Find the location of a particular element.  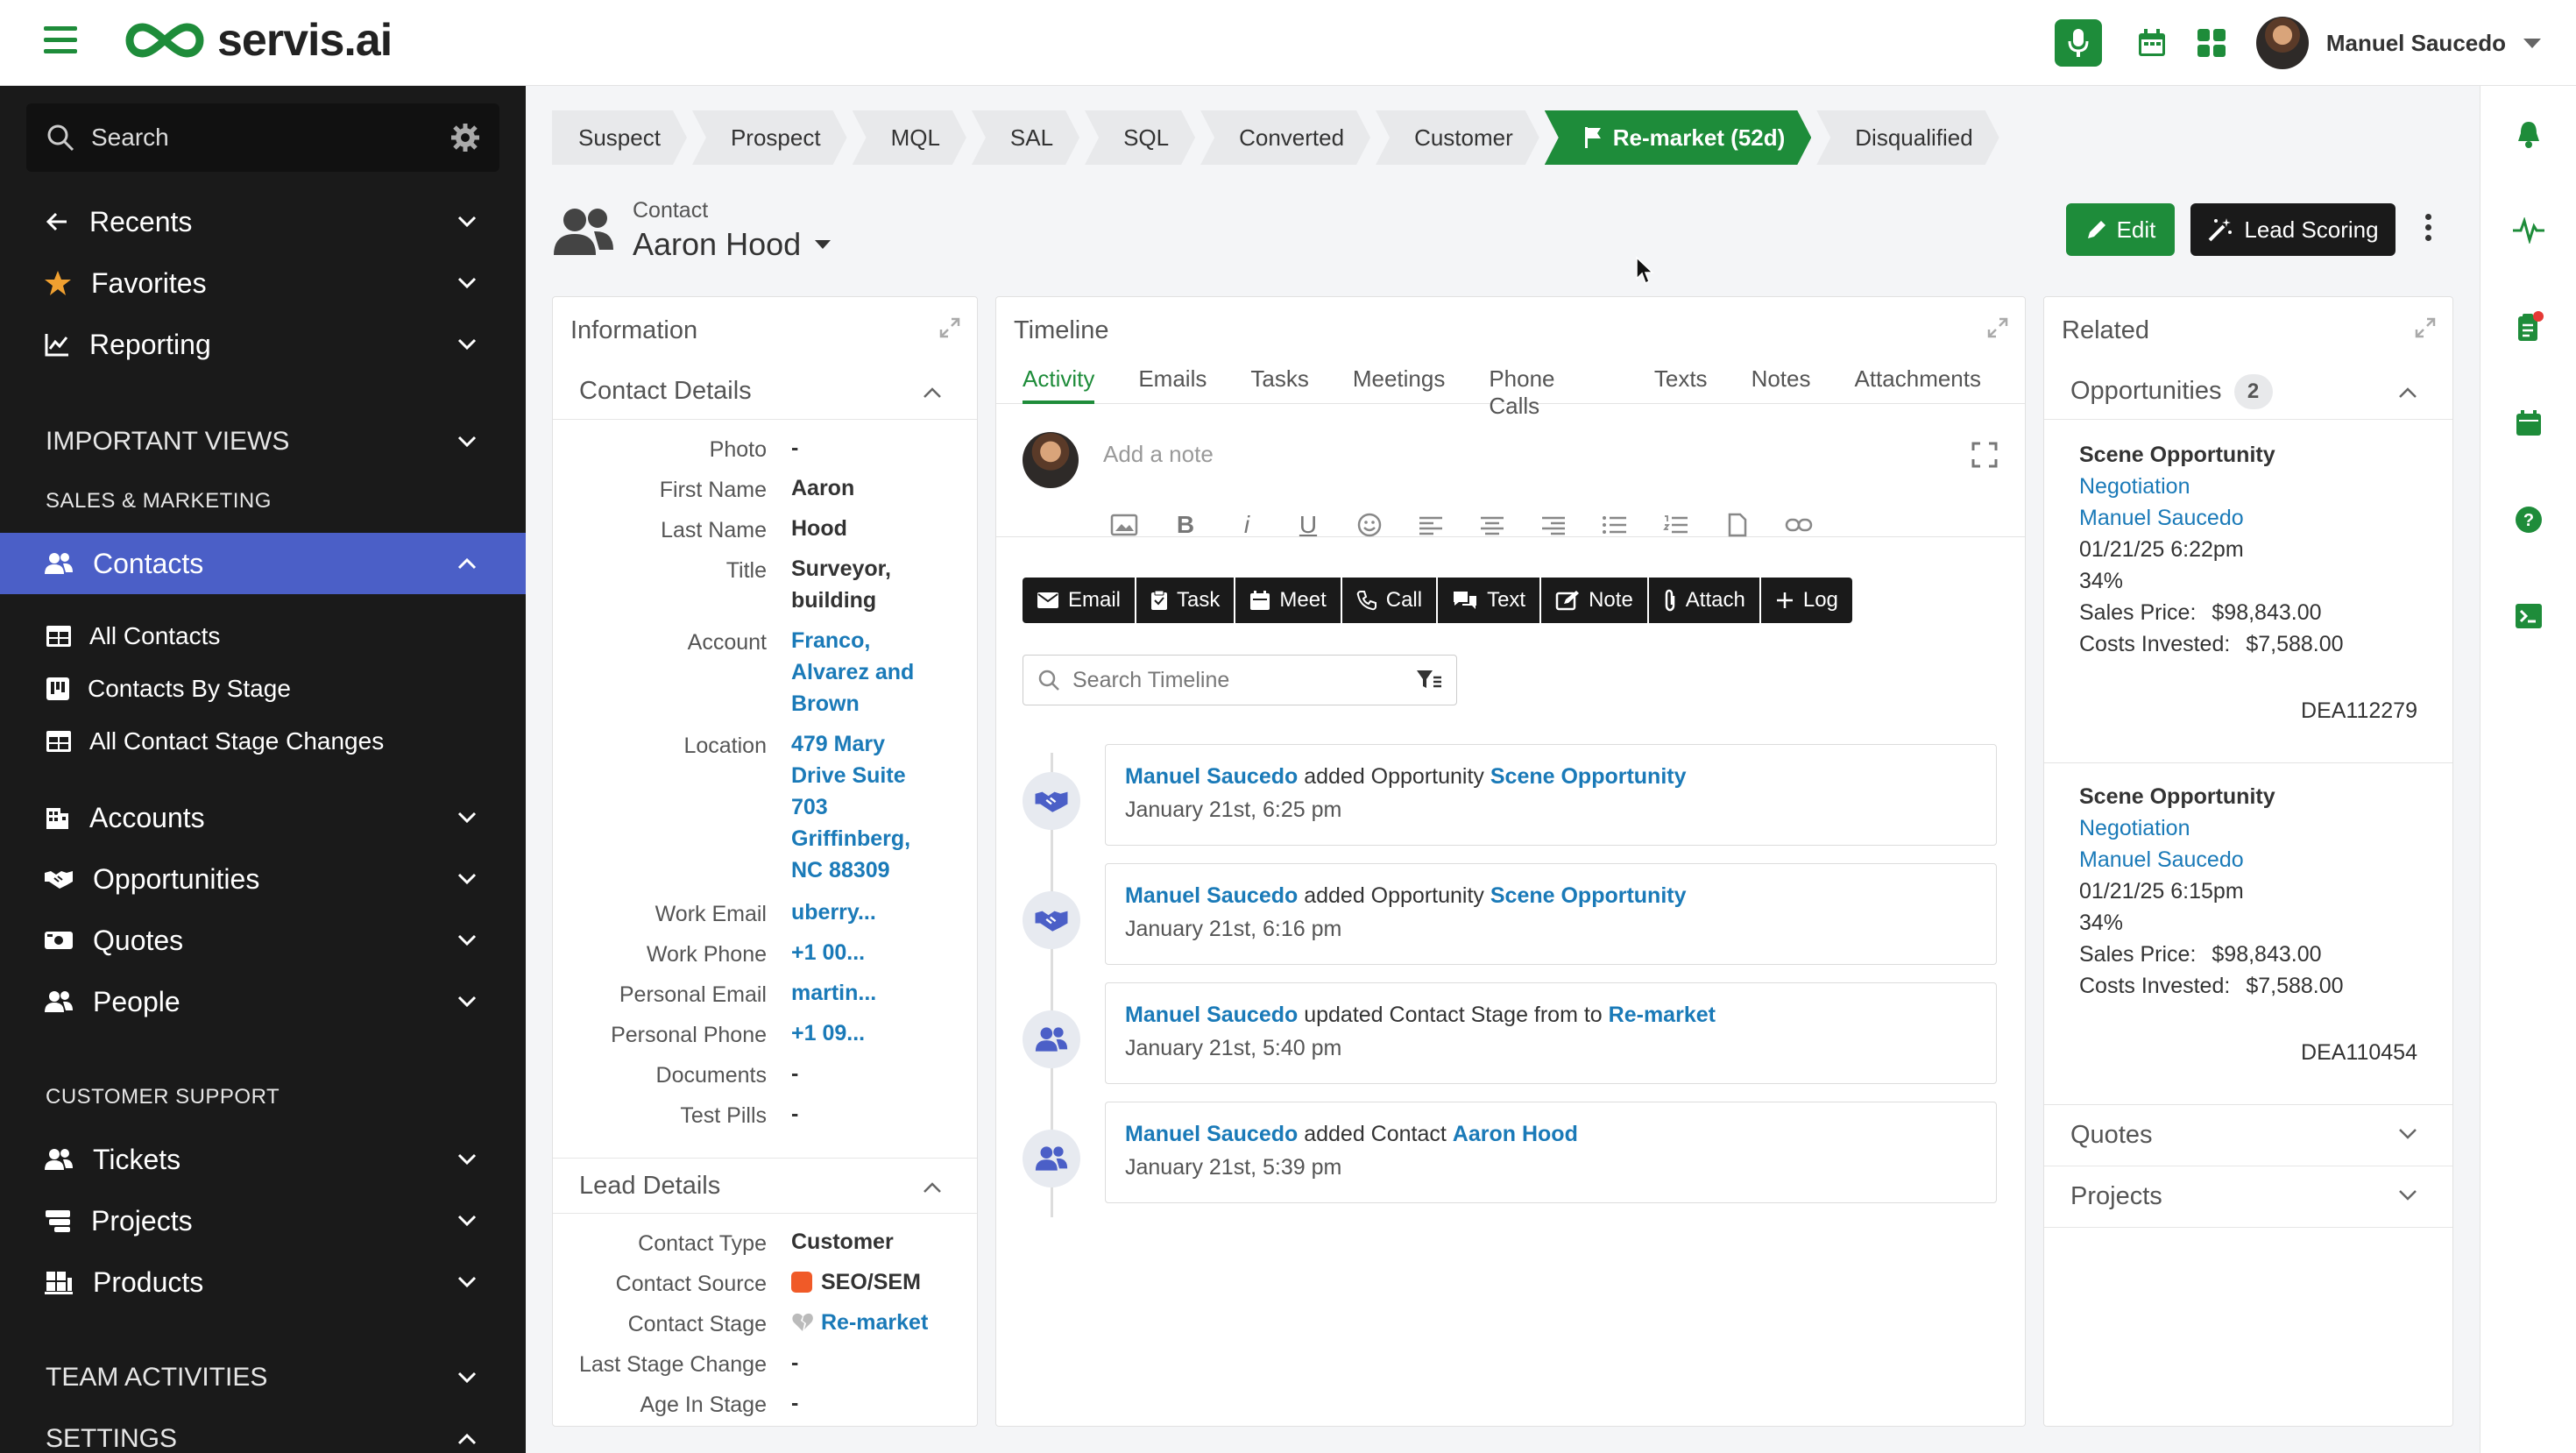

activity-pulse-icon is located at coordinates (2529, 230).